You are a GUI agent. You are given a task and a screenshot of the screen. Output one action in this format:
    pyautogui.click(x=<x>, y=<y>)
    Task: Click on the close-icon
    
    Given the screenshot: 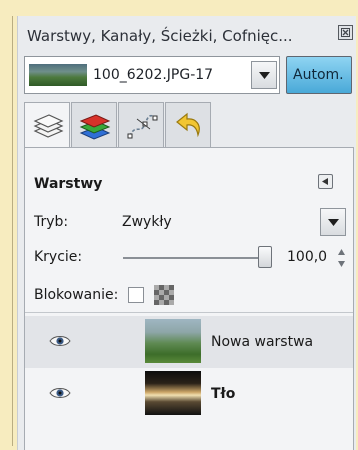 What is the action you would take?
    pyautogui.click(x=345, y=32)
    